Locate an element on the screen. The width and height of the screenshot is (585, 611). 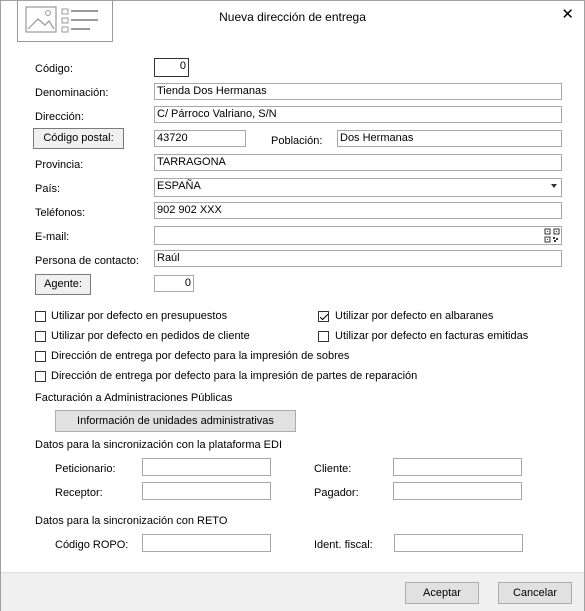
cliente-label: Cliente: is located at coordinates (333, 469).